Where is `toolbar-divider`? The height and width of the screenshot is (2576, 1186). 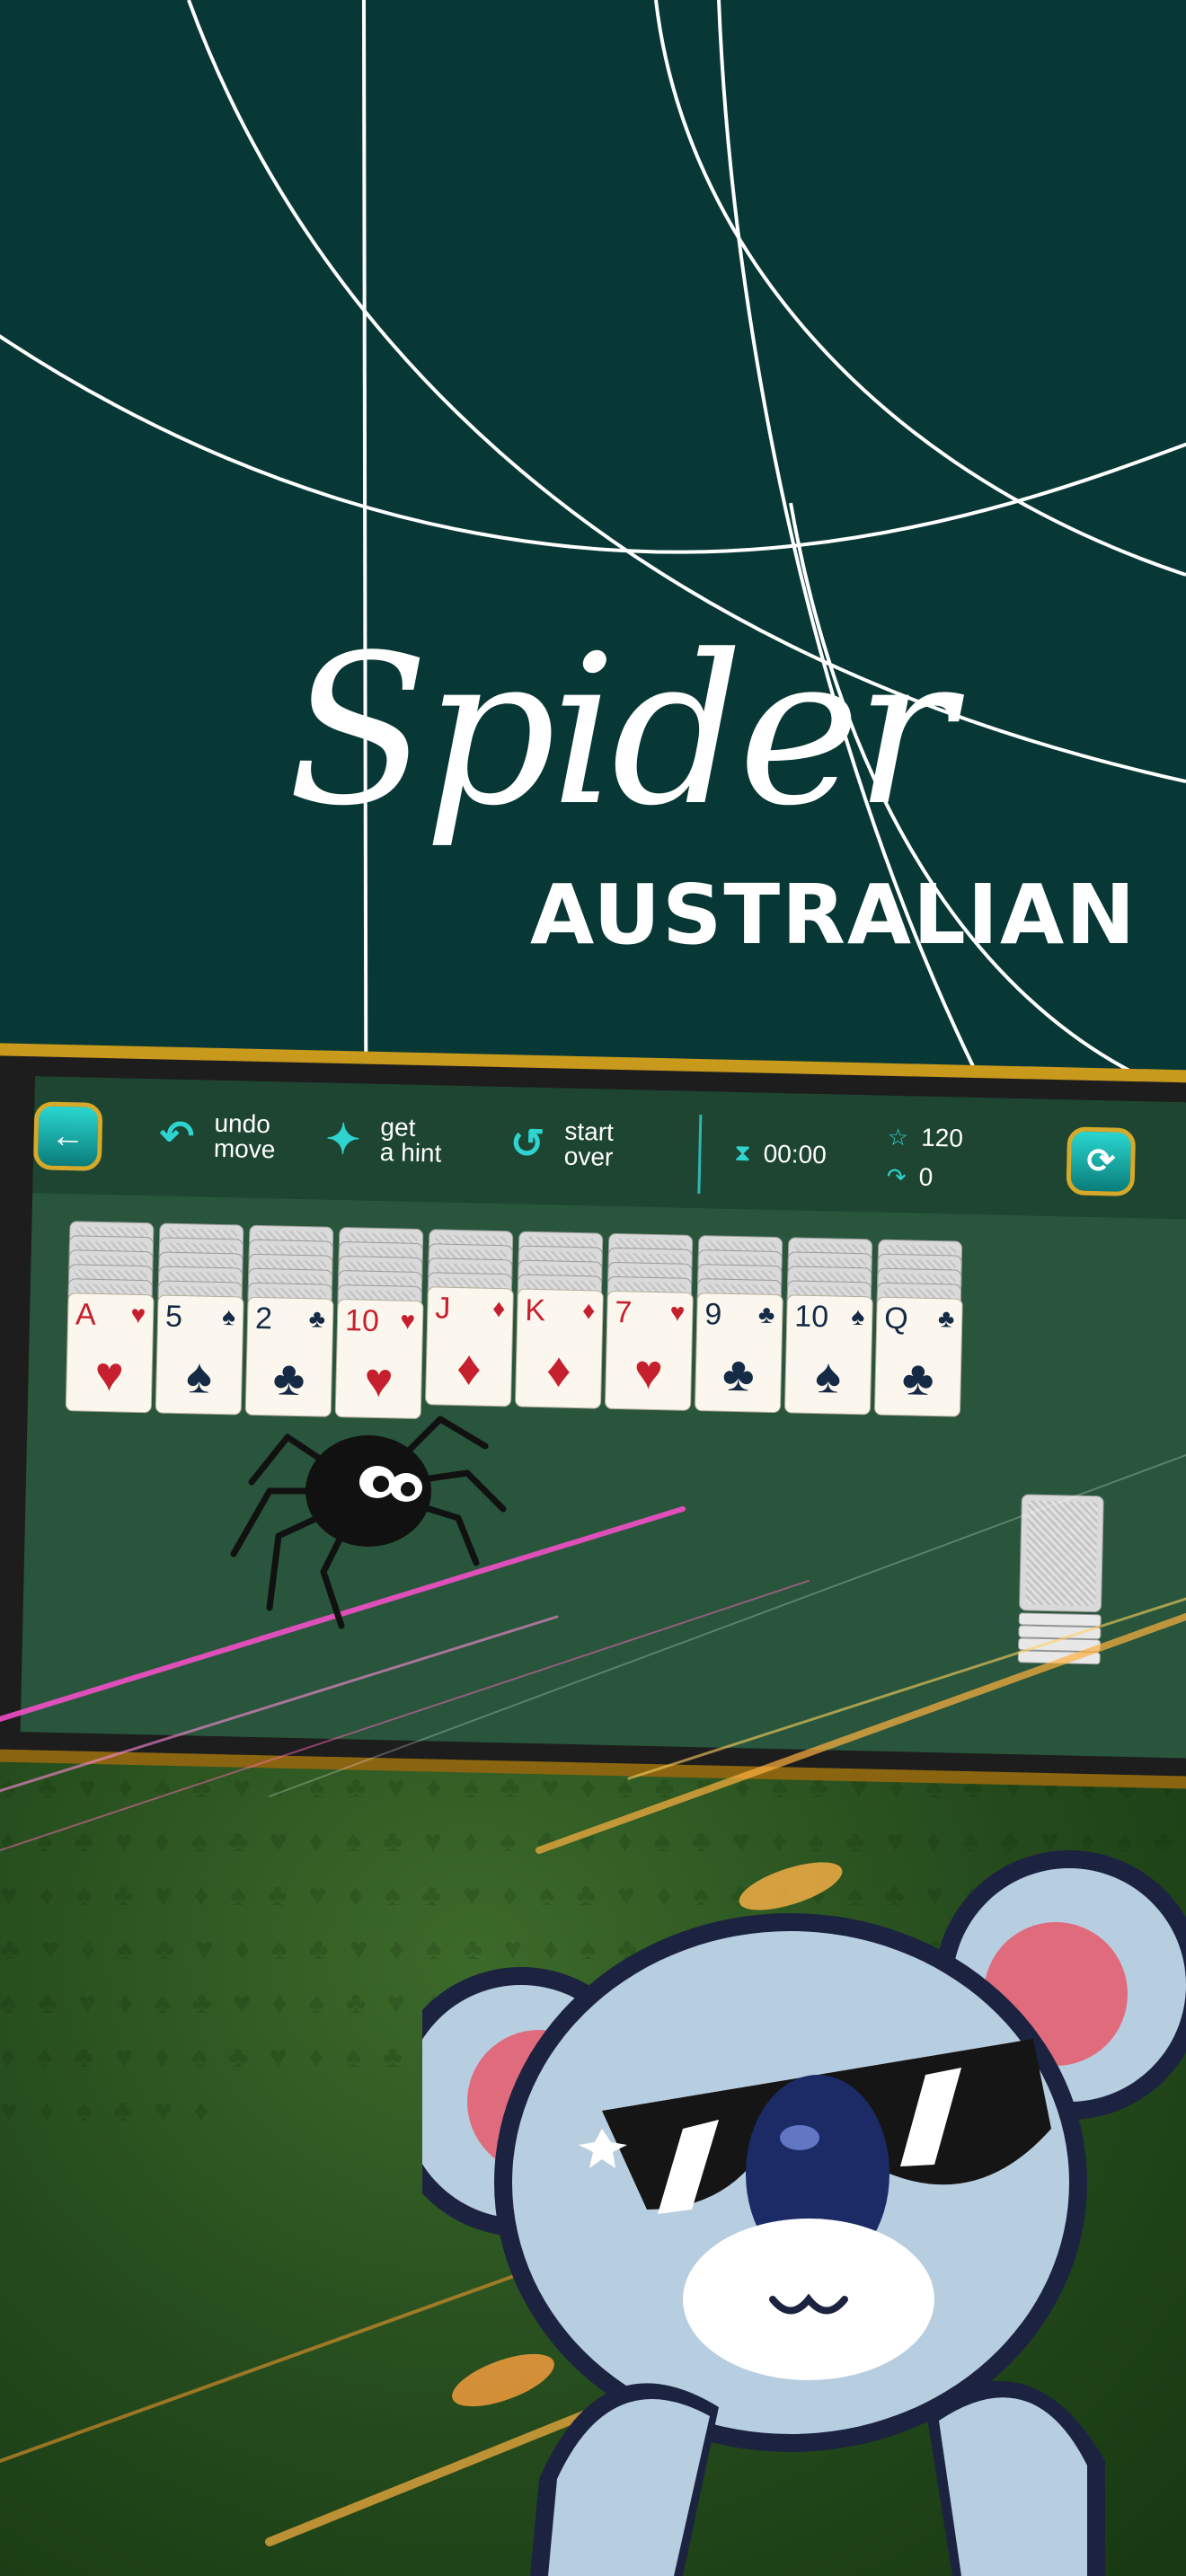
toolbar-divider is located at coordinates (700, 1155).